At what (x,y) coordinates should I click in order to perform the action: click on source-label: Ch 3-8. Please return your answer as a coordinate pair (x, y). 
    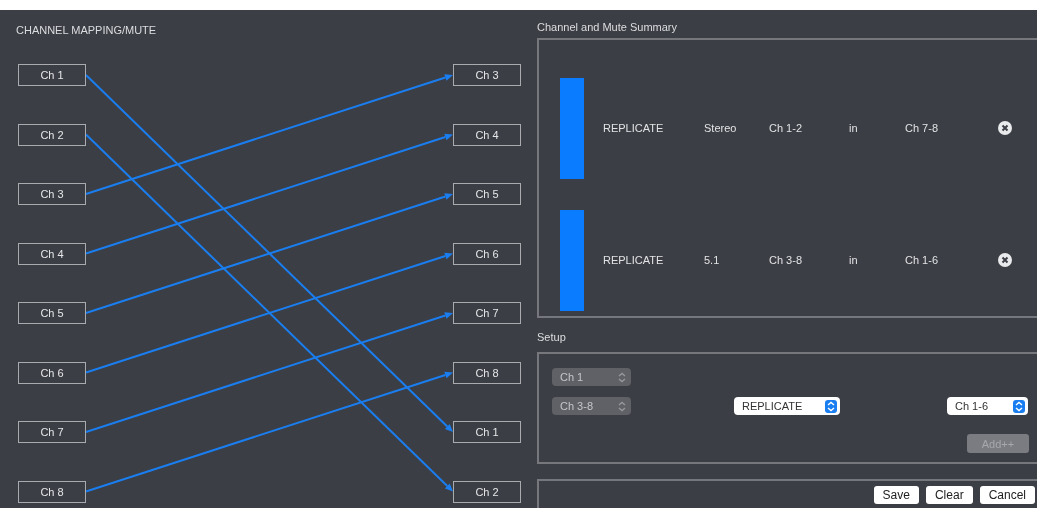
    Looking at the image, I should click on (786, 260).